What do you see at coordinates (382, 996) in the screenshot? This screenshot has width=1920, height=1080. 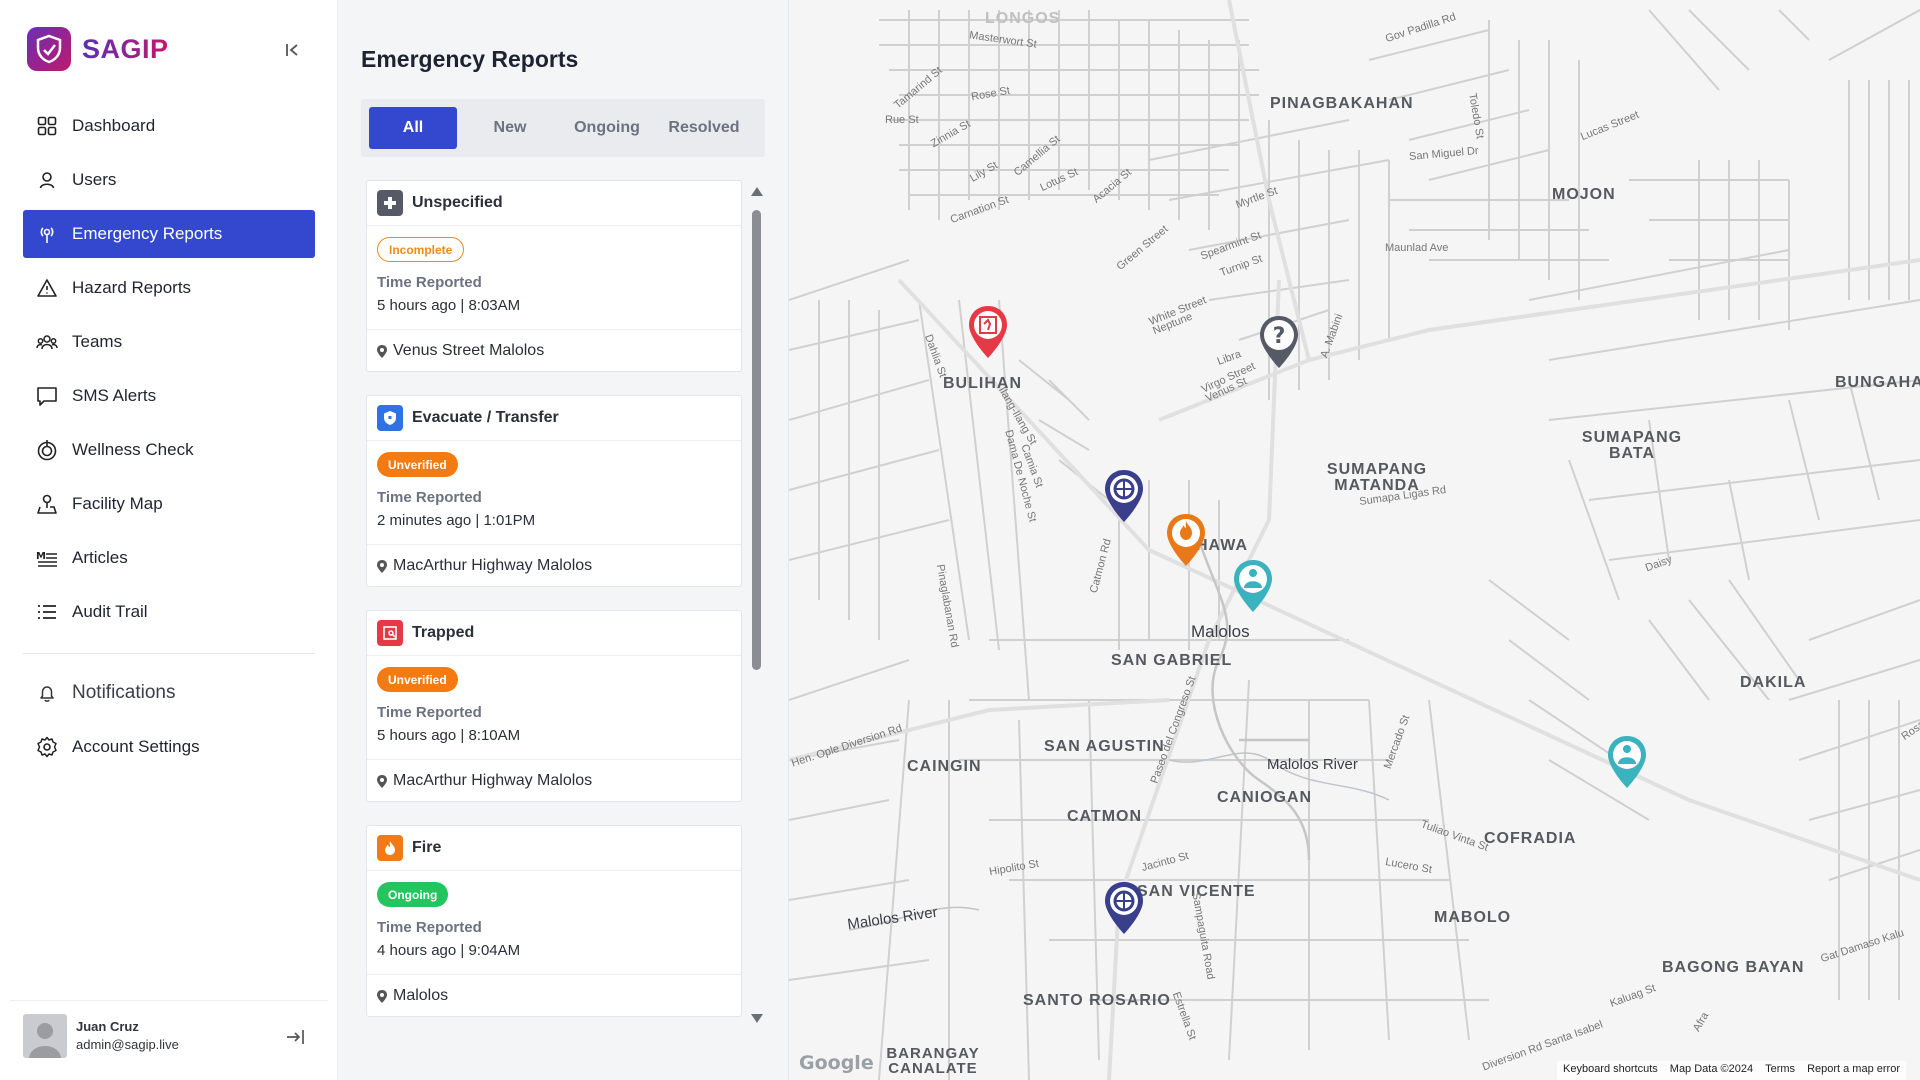 I see `location-pin-icon` at bounding box center [382, 996].